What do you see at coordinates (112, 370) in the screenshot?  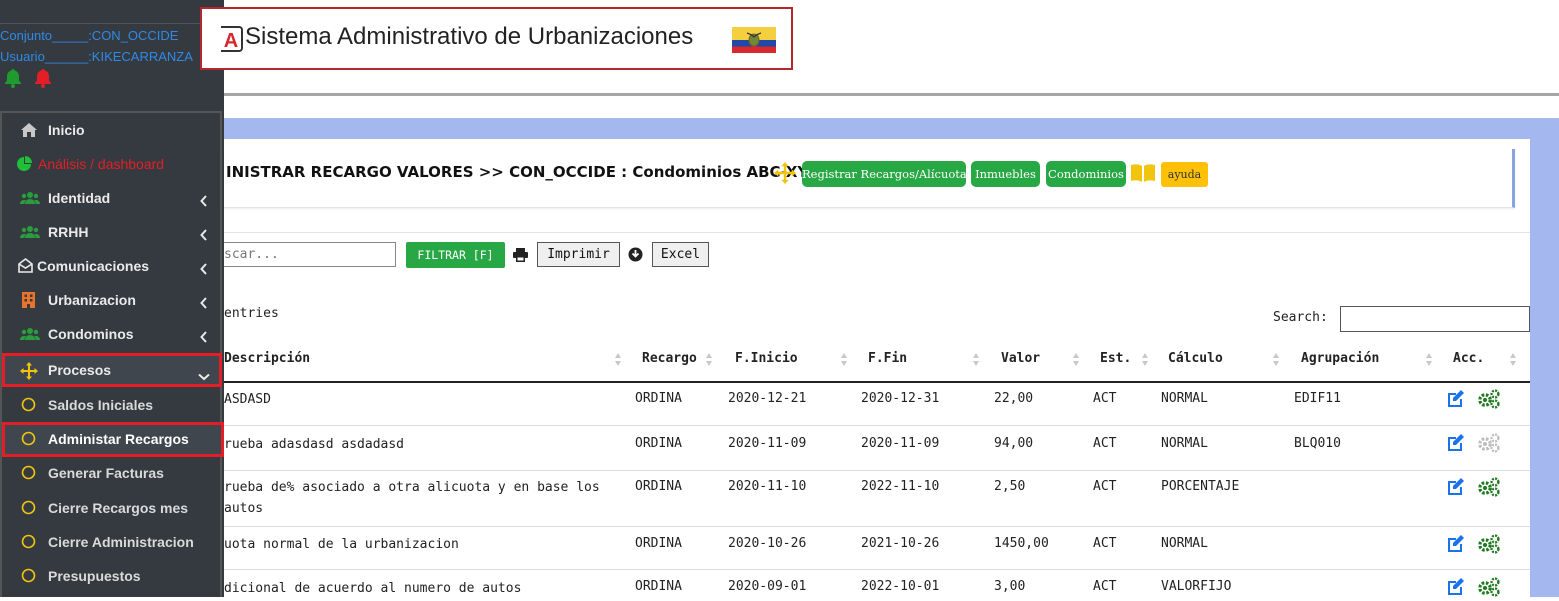 I see `sidebar-item-procesos: Procesos` at bounding box center [112, 370].